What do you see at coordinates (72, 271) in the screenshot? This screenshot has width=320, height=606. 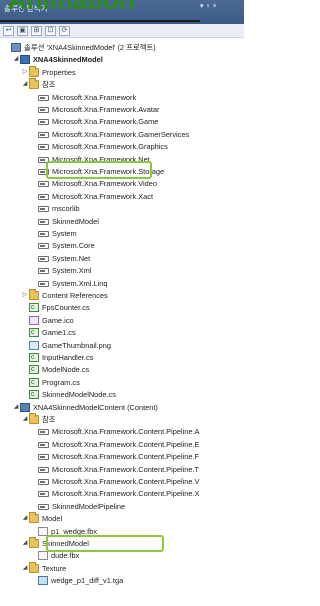 I see `tree-item-label: System.Xml` at bounding box center [72, 271].